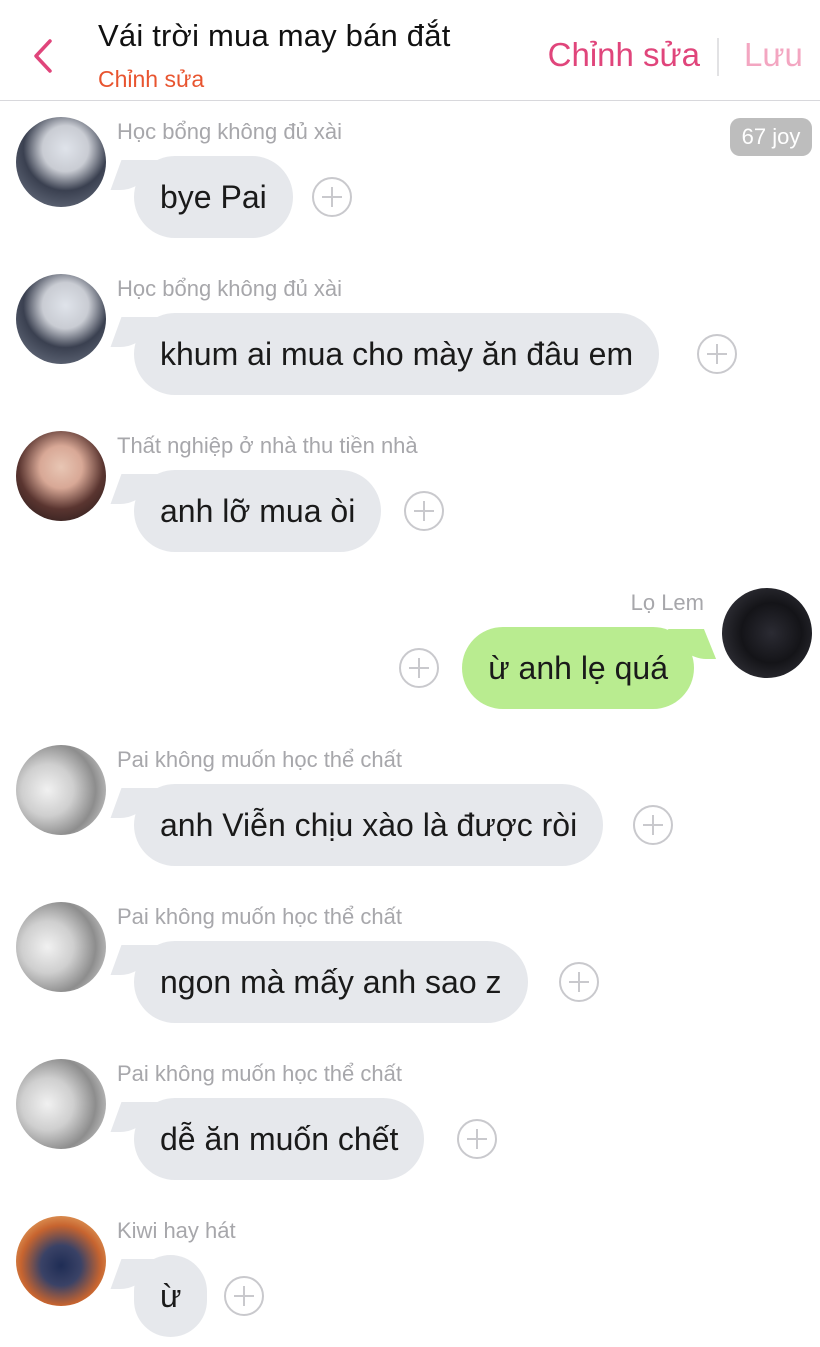 Image resolution: width=820 pixels, height=1347 pixels. What do you see at coordinates (213, 197) in the screenshot?
I see `message-bubble: bye Pai` at bounding box center [213, 197].